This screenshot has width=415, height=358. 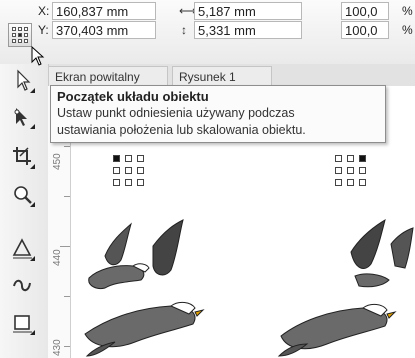 I want to click on scale-y-field: 100,0, so click(x=365, y=30).